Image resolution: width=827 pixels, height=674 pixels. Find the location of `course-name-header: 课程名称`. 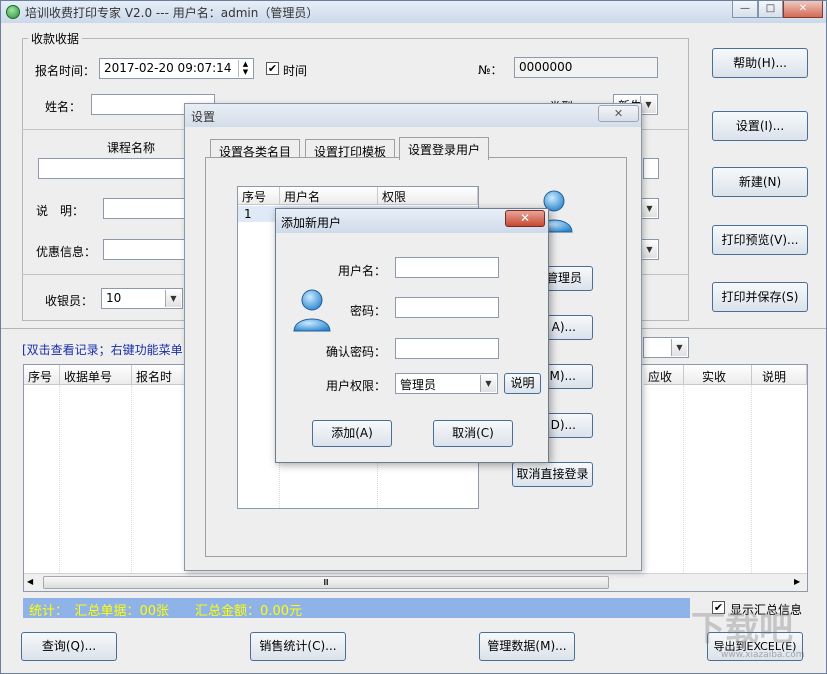

course-name-header: 课程名称 is located at coordinates (131, 148).